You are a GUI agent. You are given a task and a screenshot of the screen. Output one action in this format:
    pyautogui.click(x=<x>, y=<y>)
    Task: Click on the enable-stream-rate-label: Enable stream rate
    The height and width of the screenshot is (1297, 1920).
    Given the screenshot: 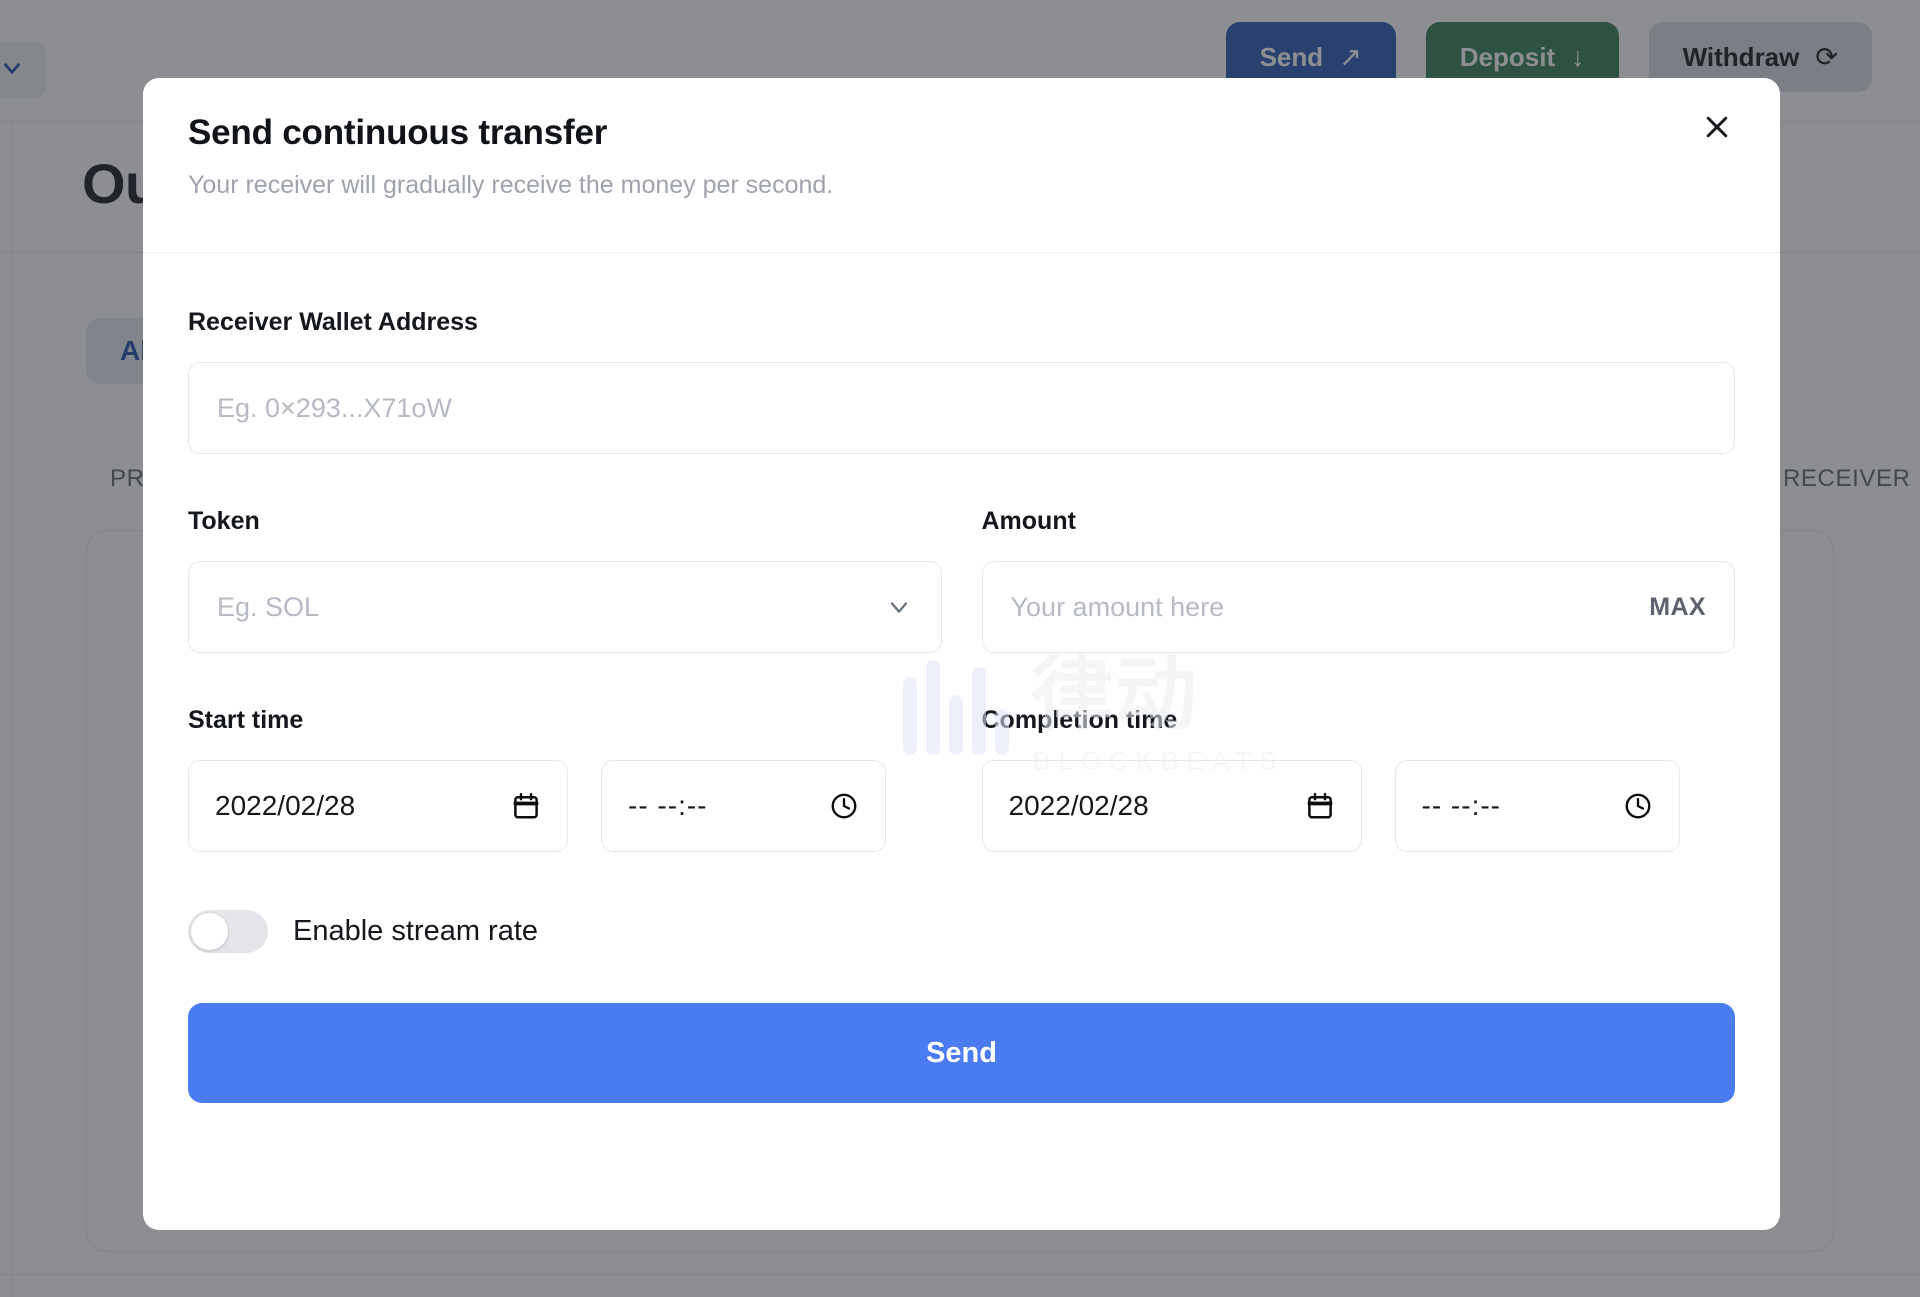 What is the action you would take?
    pyautogui.click(x=416, y=931)
    